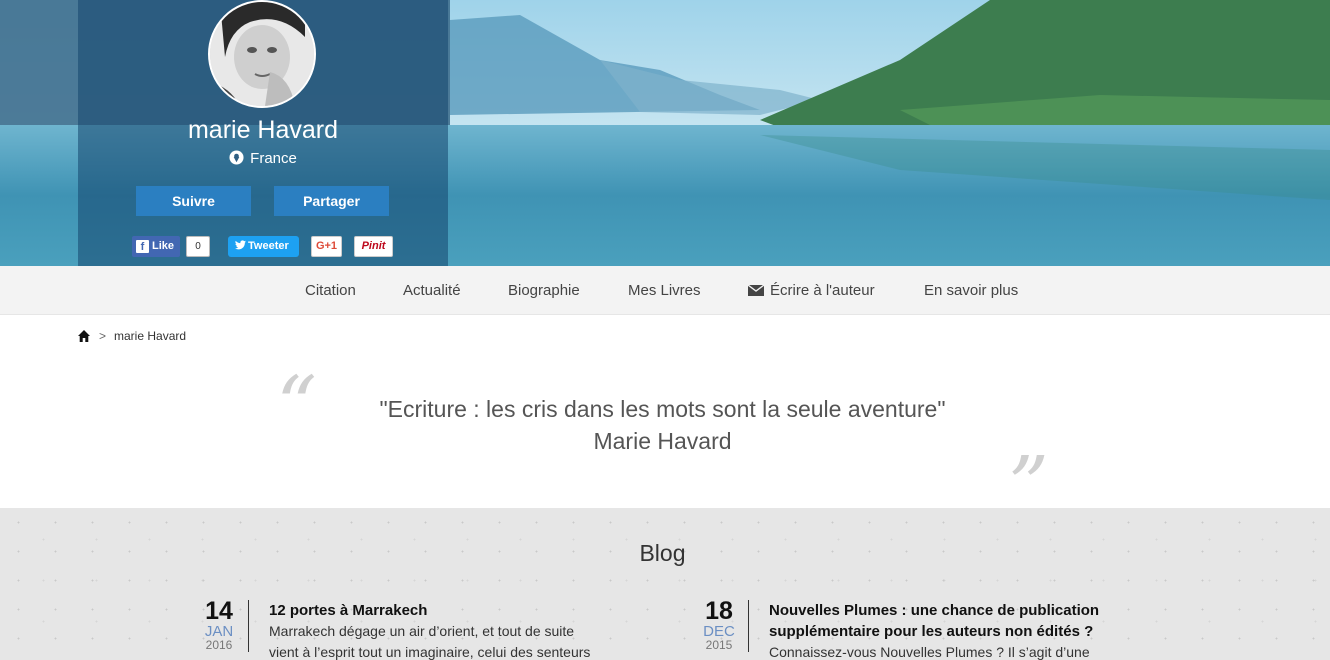 The height and width of the screenshot is (660, 1330). I want to click on nav-en-savoir-plus: En savoir plus, so click(971, 290).